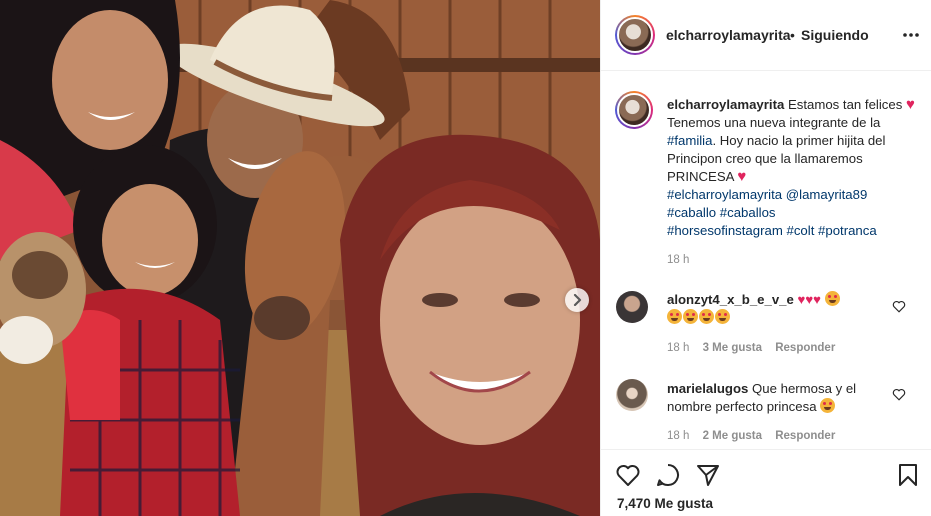  What do you see at coordinates (732, 436) in the screenshot?
I see `comment-likes: 2 Me gusta` at bounding box center [732, 436].